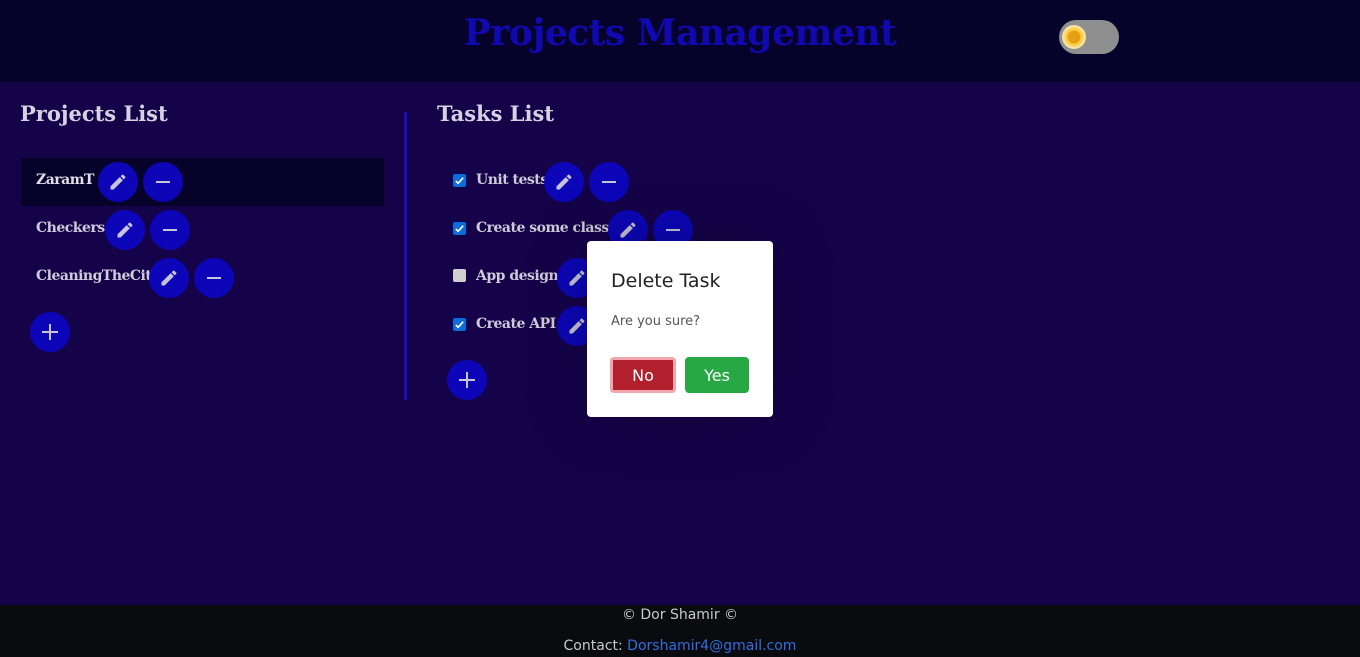  I want to click on theme-toggle, so click(1089, 37).